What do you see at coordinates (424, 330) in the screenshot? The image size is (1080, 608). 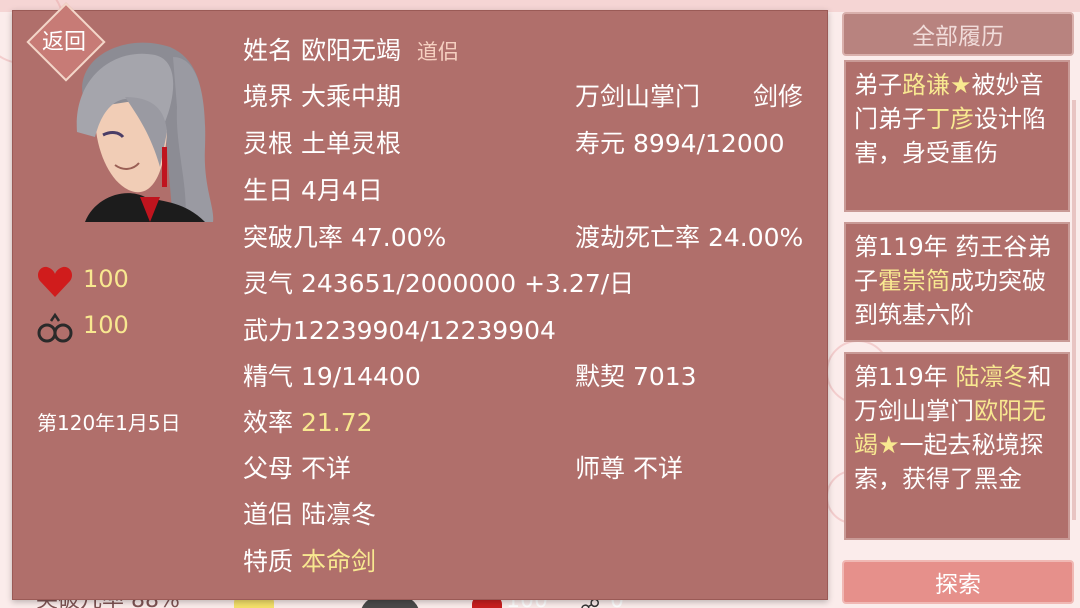 I see `power-value: 12239904/12239904` at bounding box center [424, 330].